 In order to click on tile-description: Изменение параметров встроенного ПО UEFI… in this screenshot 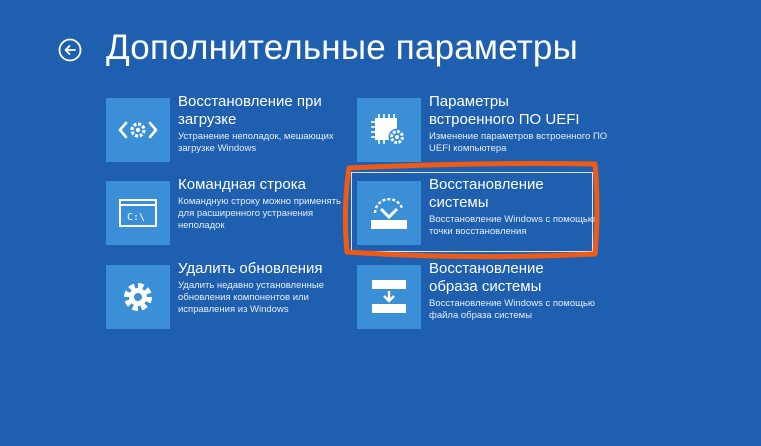, I will do `click(518, 142)`.